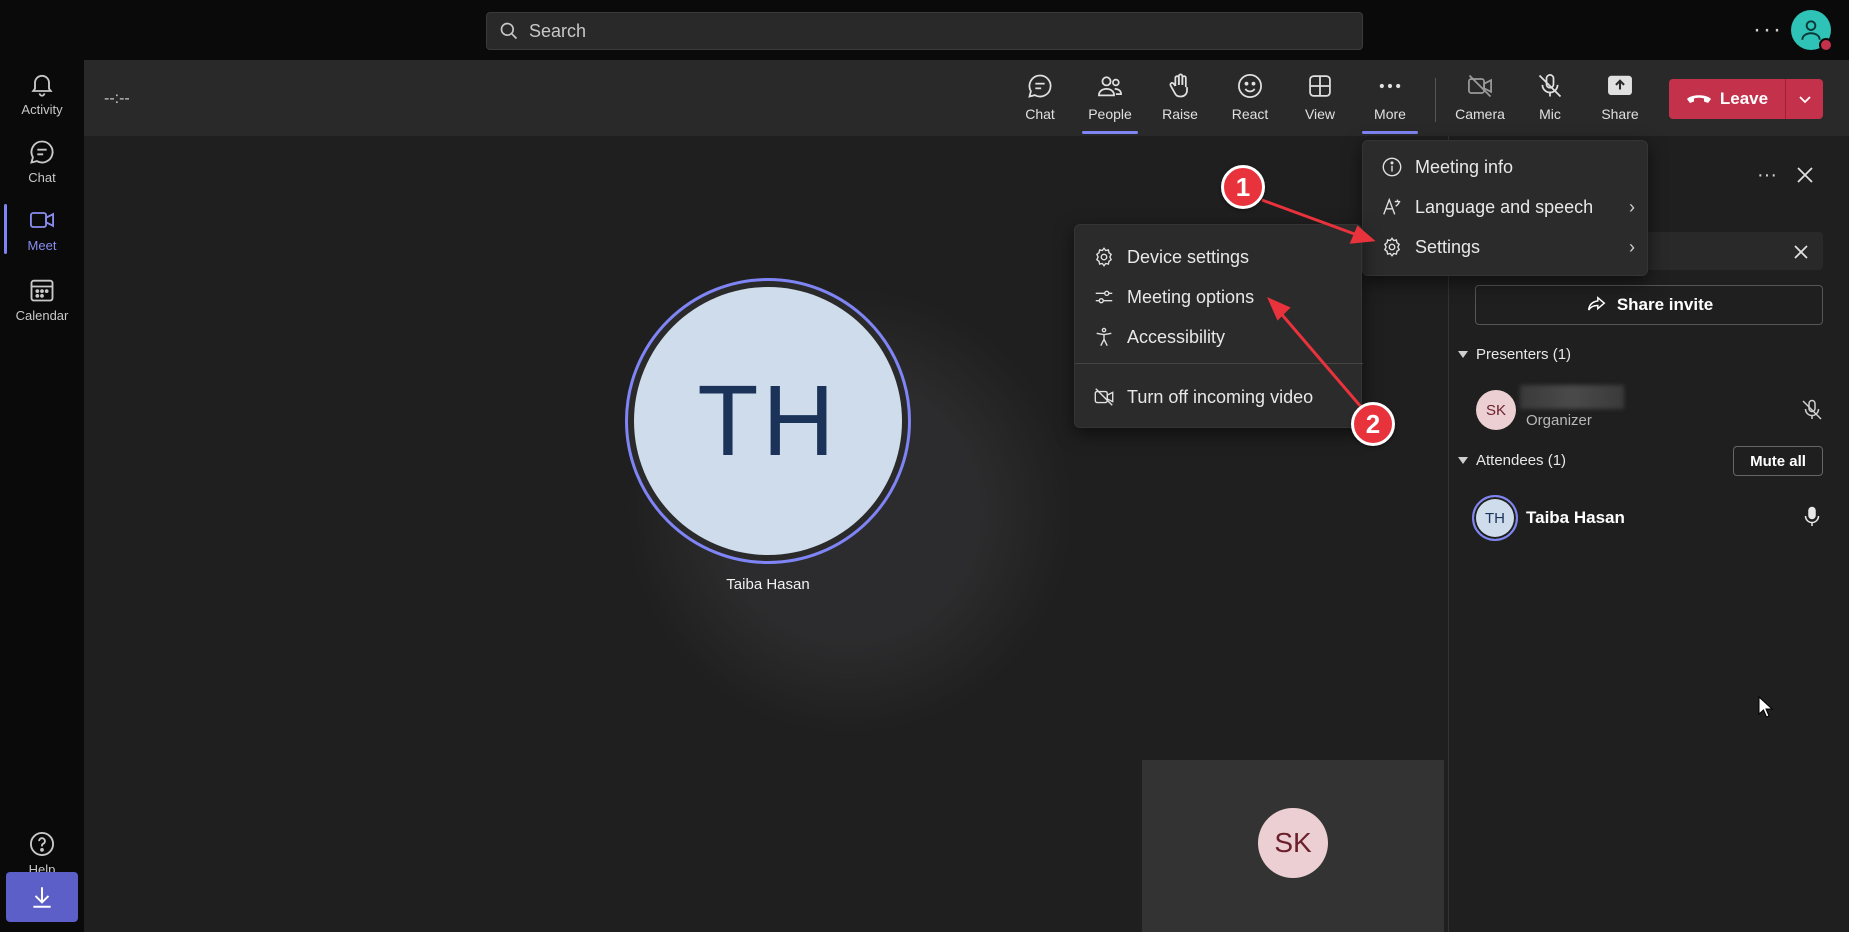 The image size is (1849, 932). What do you see at coordinates (1390, 86) in the screenshot?
I see `more-horizontal-icon` at bounding box center [1390, 86].